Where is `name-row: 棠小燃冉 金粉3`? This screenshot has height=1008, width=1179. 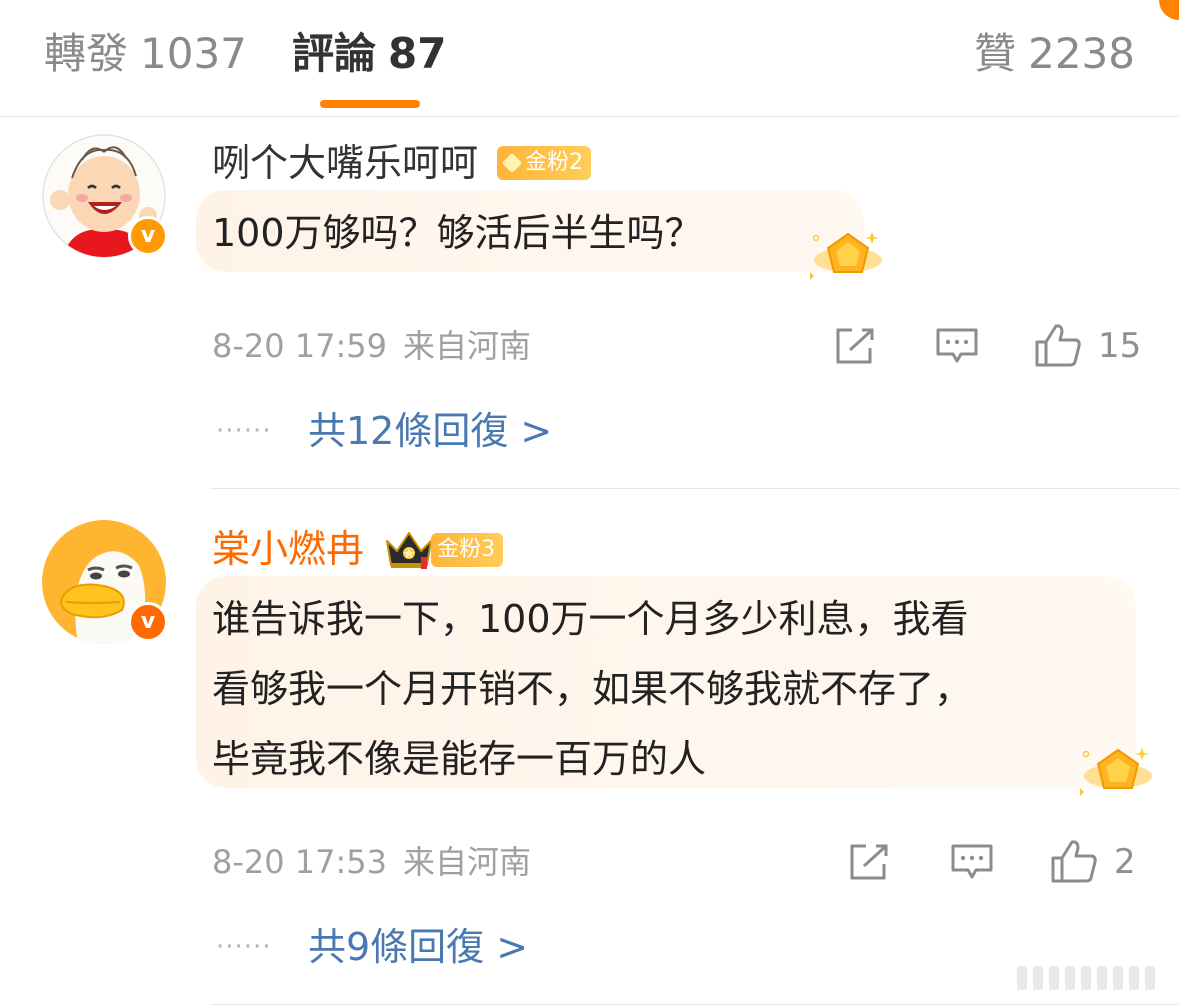 name-row: 棠小燃冉 金粉3 is located at coordinates (358, 549).